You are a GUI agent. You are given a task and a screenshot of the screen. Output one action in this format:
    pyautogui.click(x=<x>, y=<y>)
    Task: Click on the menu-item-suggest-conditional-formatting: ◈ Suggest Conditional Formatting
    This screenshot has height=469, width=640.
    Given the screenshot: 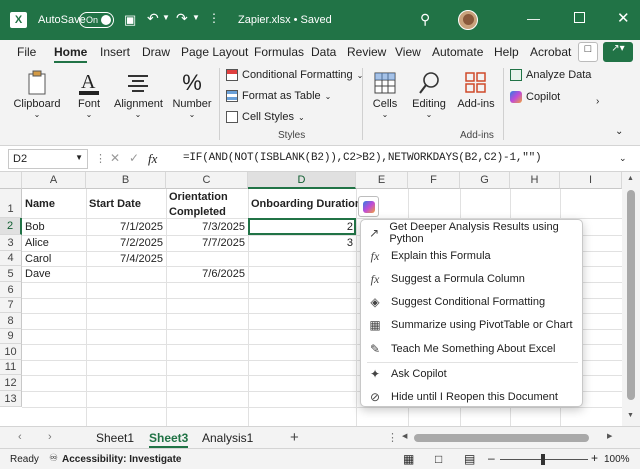 What is the action you would take?
    pyautogui.click(x=472, y=302)
    